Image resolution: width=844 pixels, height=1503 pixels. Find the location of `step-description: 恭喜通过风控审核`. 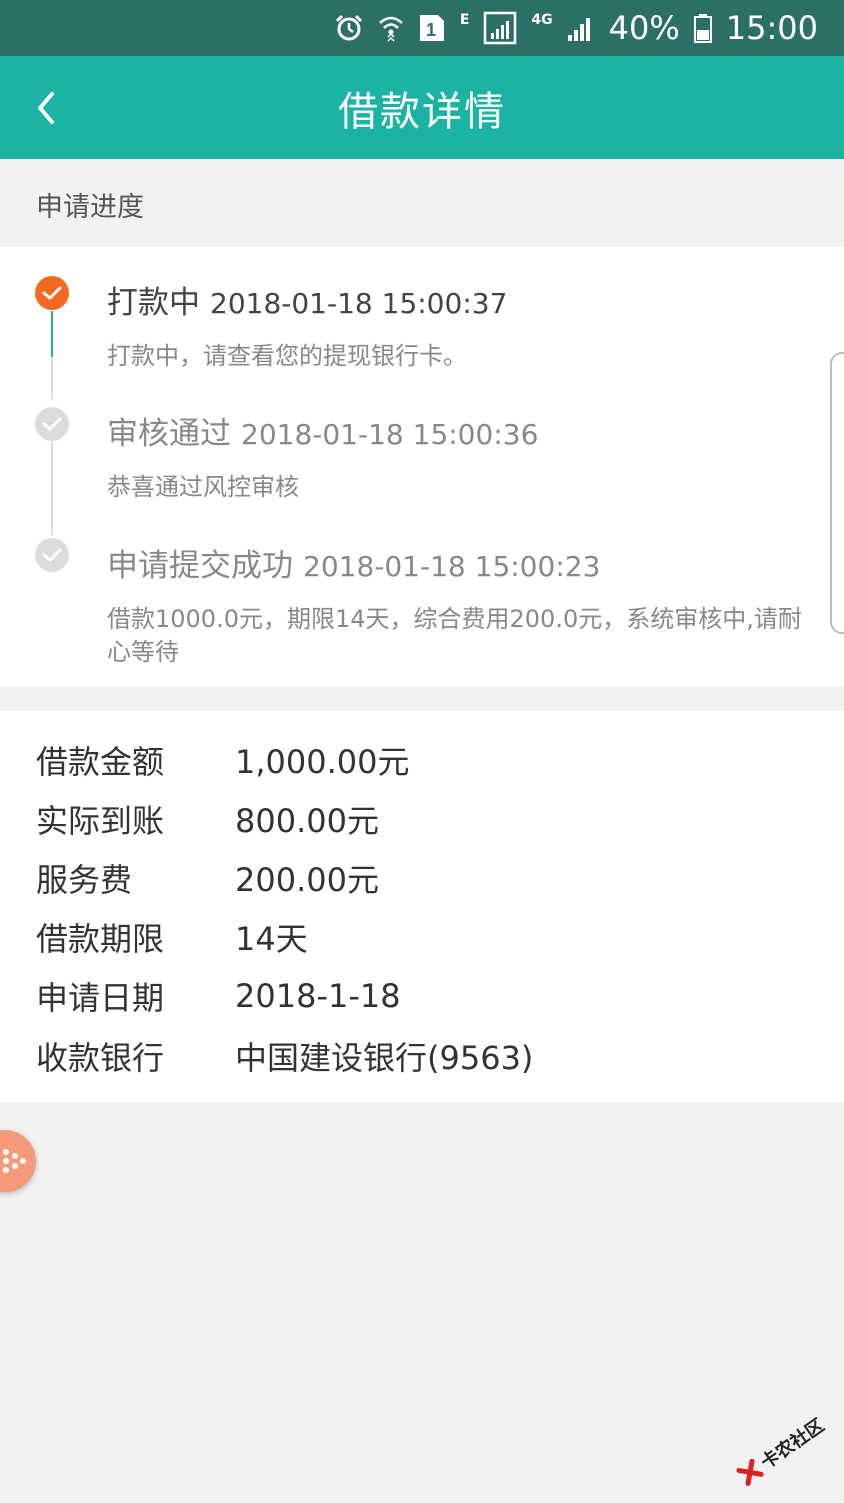

step-description: 恭喜通过风控审核 is located at coordinates (203, 487).